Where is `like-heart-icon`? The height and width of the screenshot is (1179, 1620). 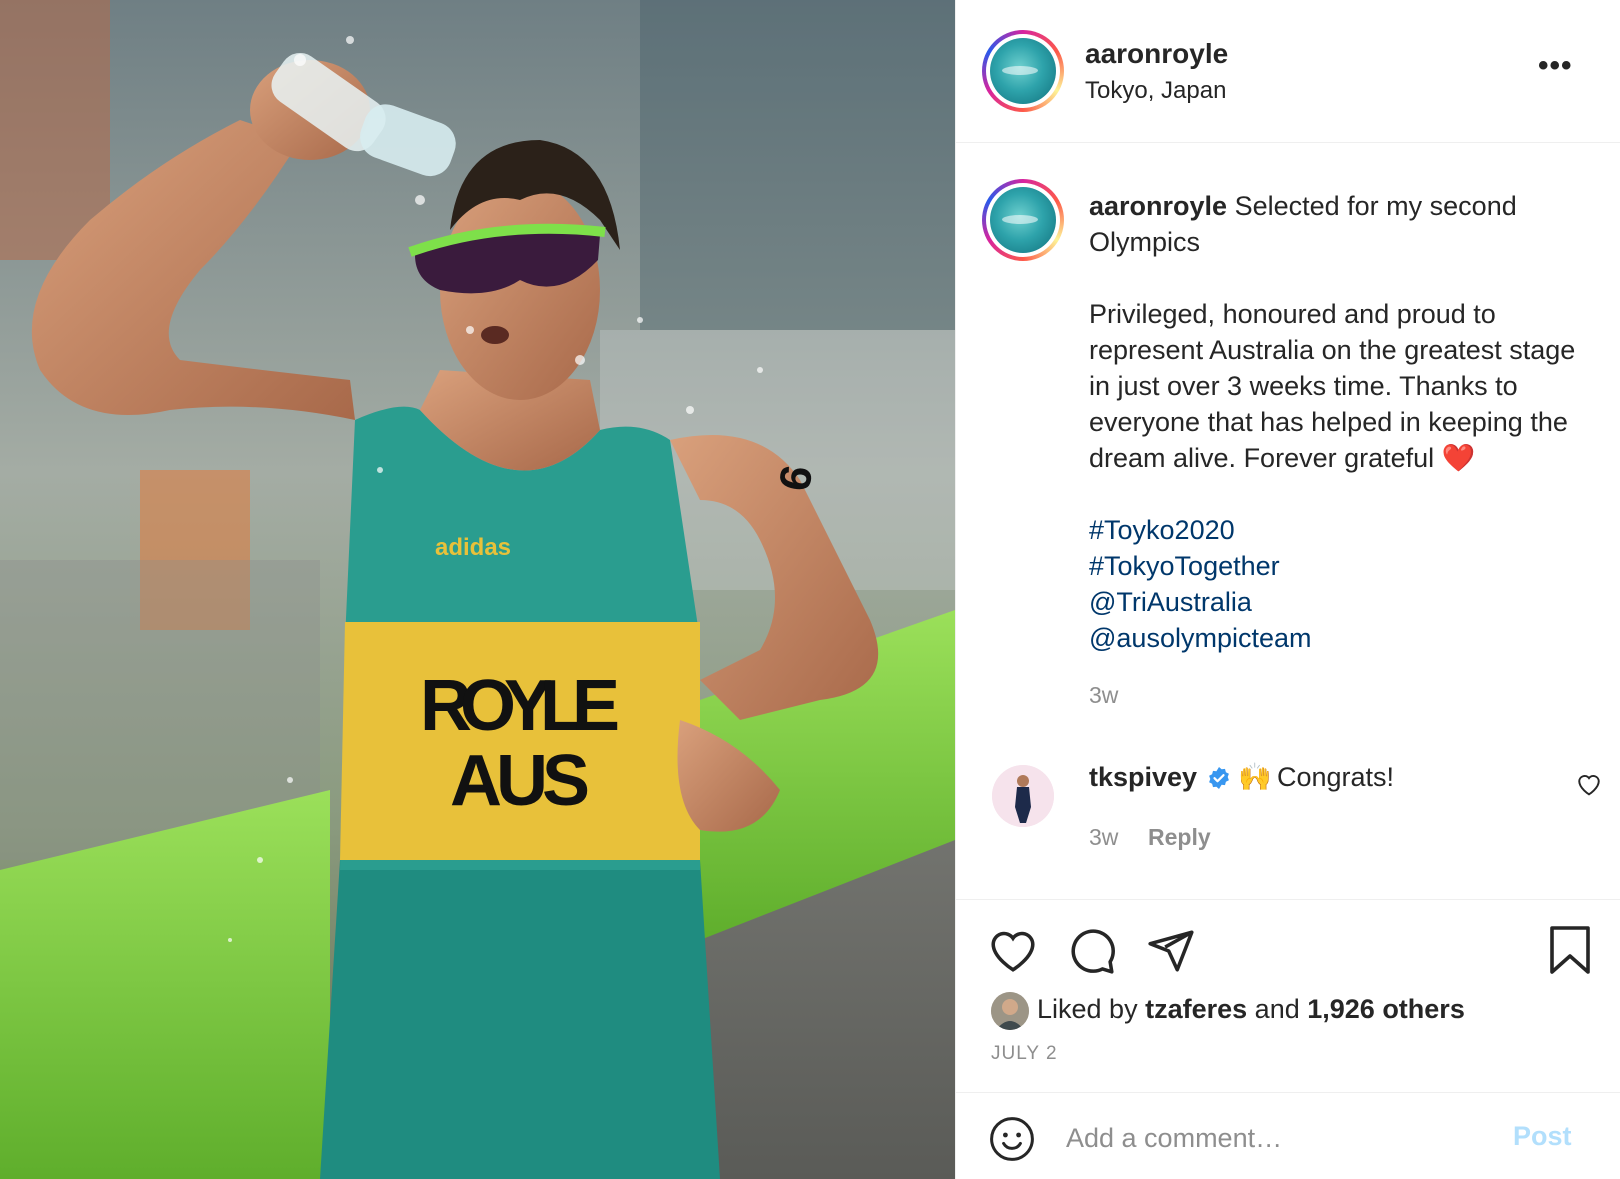 like-heart-icon is located at coordinates (1013, 951).